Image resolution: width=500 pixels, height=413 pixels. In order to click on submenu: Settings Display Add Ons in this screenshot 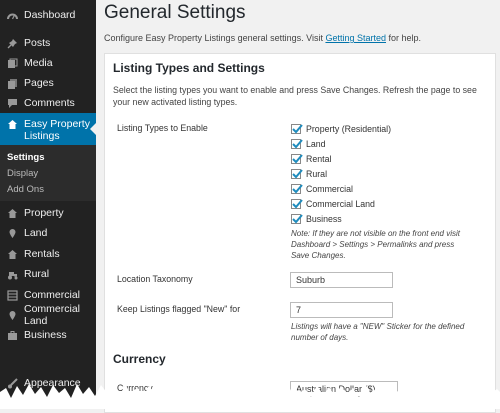, I will do `click(48, 173)`.